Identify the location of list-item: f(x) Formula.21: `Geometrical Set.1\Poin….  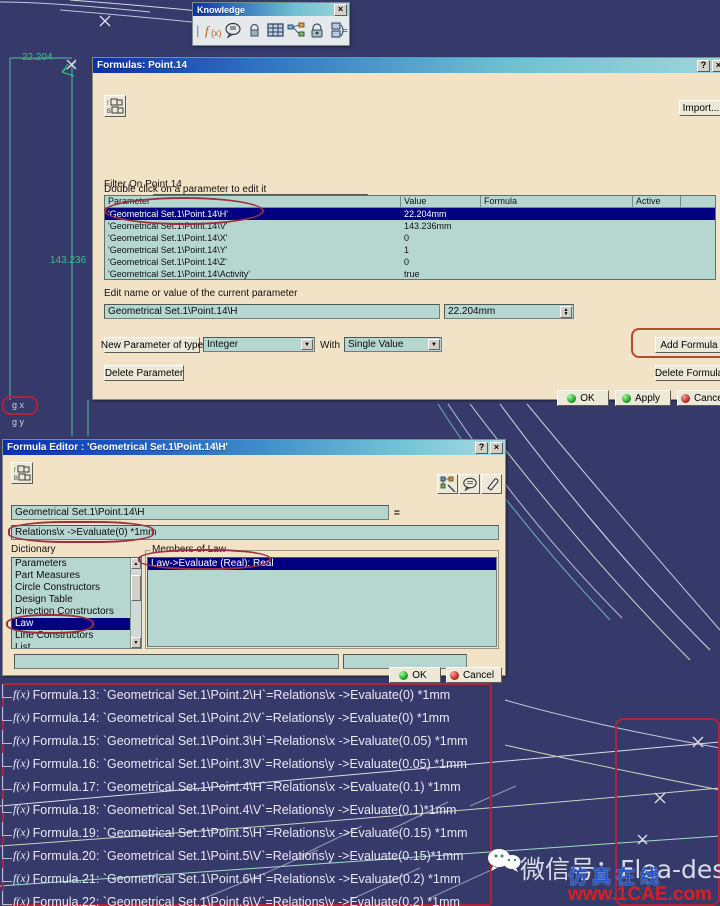
(250, 878).